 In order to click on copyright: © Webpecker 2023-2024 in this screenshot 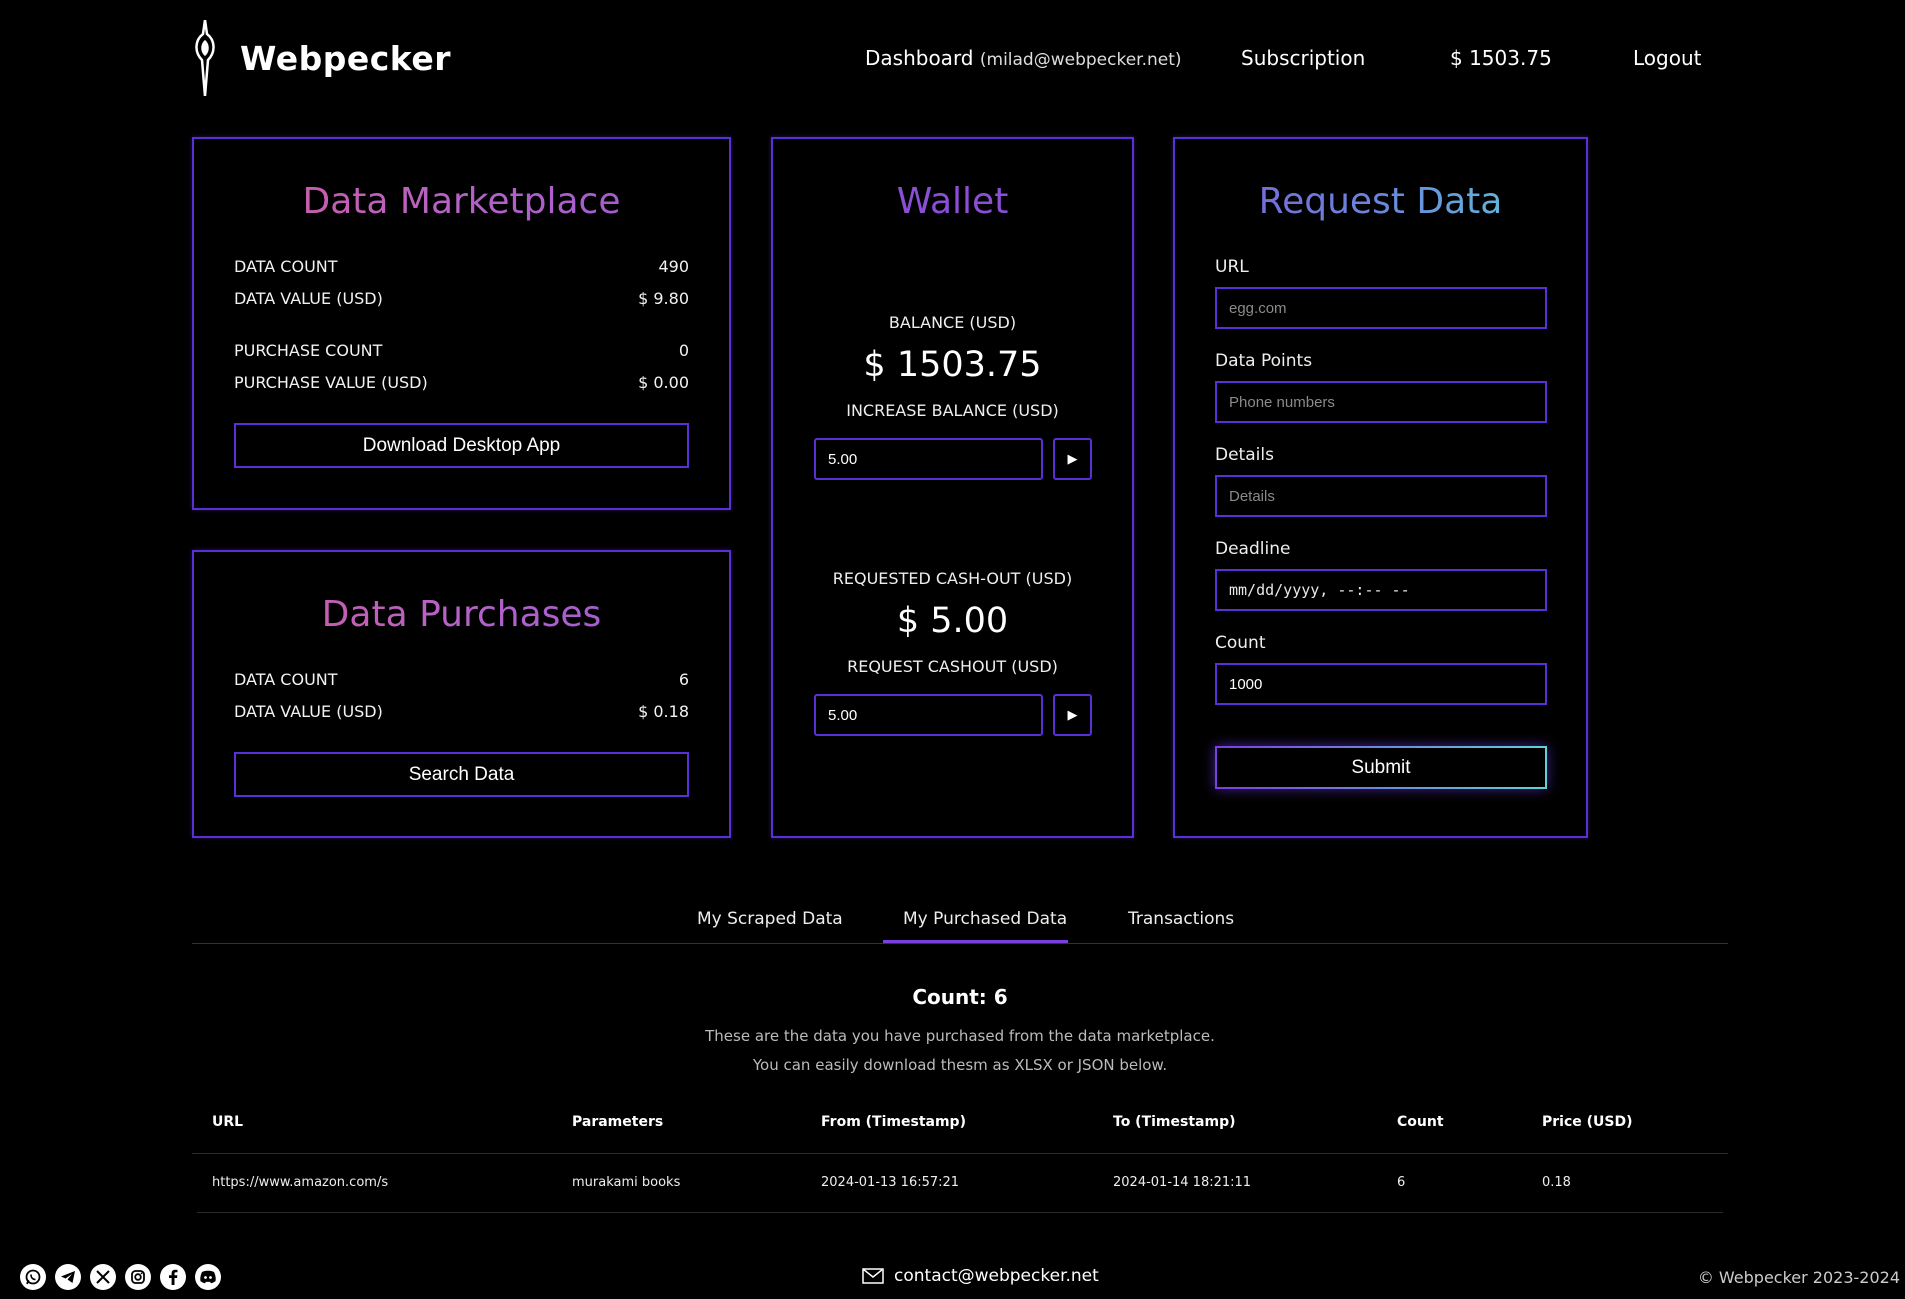, I will do `click(1798, 1277)`.